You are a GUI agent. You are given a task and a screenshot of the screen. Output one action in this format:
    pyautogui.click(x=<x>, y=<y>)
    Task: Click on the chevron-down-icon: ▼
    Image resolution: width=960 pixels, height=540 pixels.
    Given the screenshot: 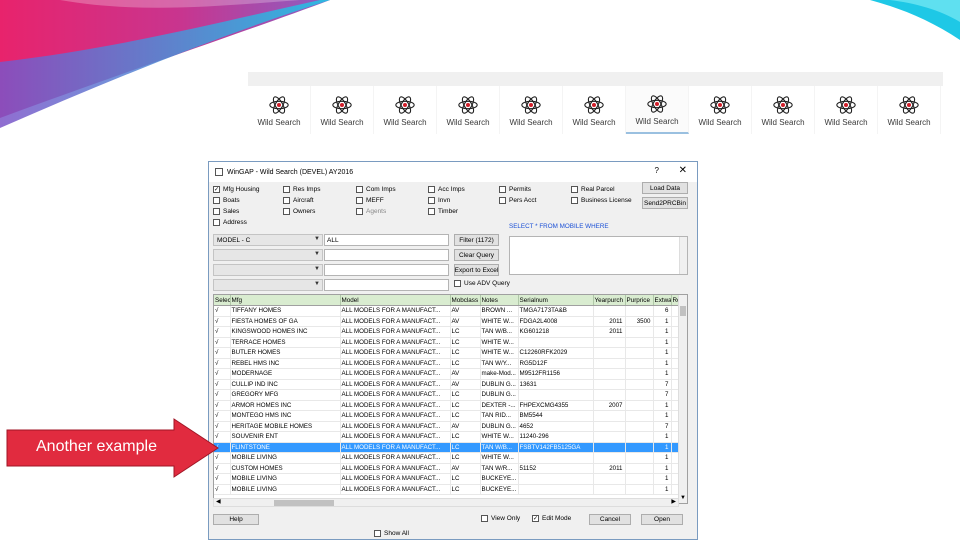 What is the action you would take?
    pyautogui.click(x=683, y=498)
    